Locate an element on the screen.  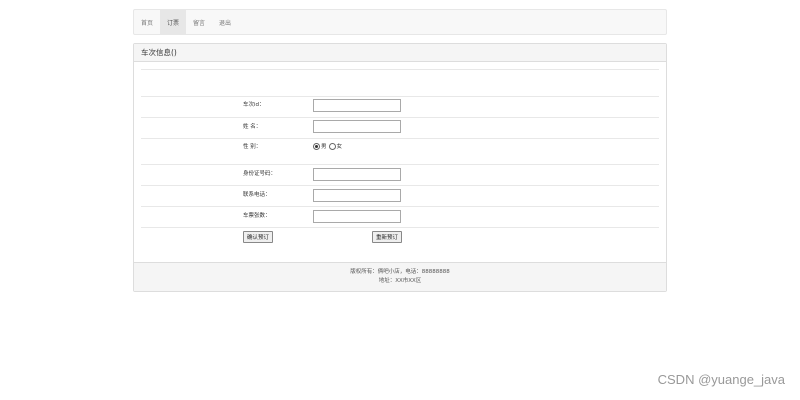
confirm-booking-button: 确认预订 is located at coordinates (258, 237).